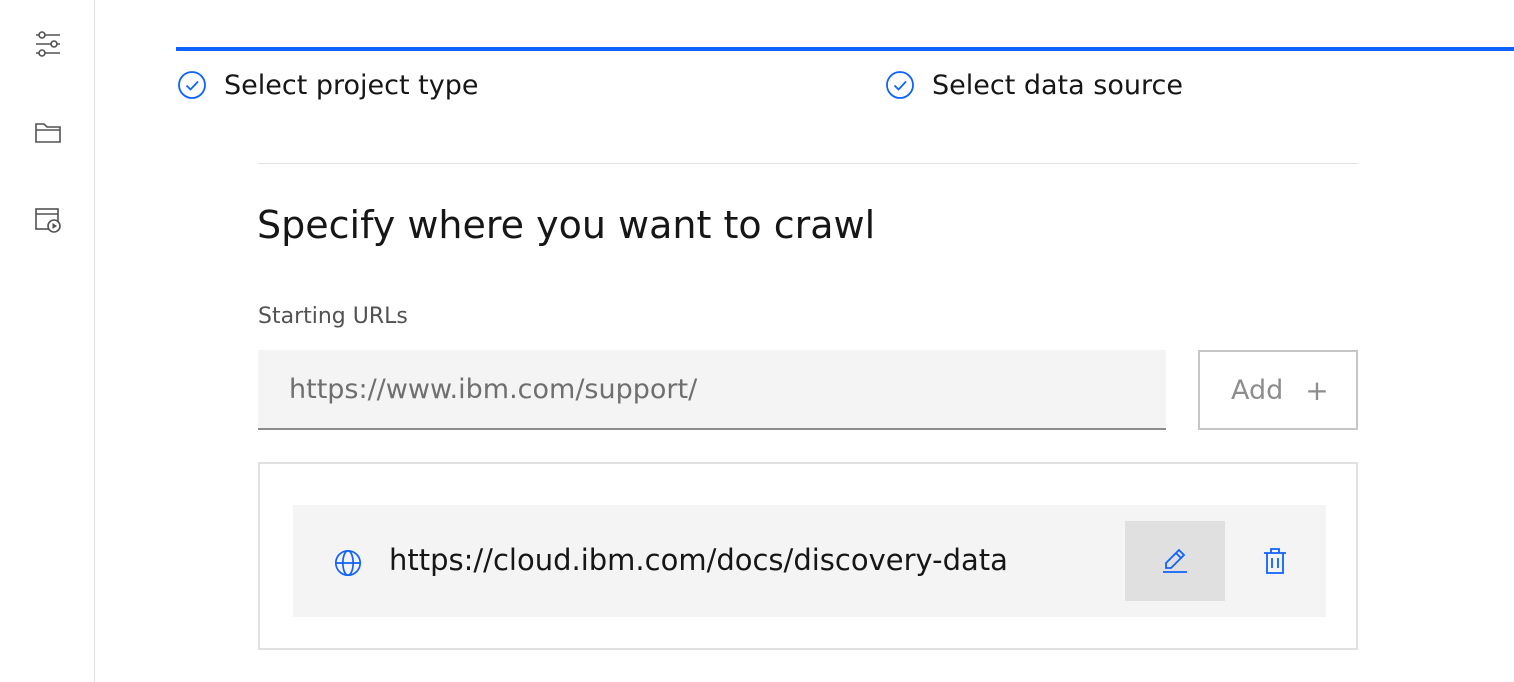  Describe the element at coordinates (348, 563) in the screenshot. I see `globe-icon` at that location.